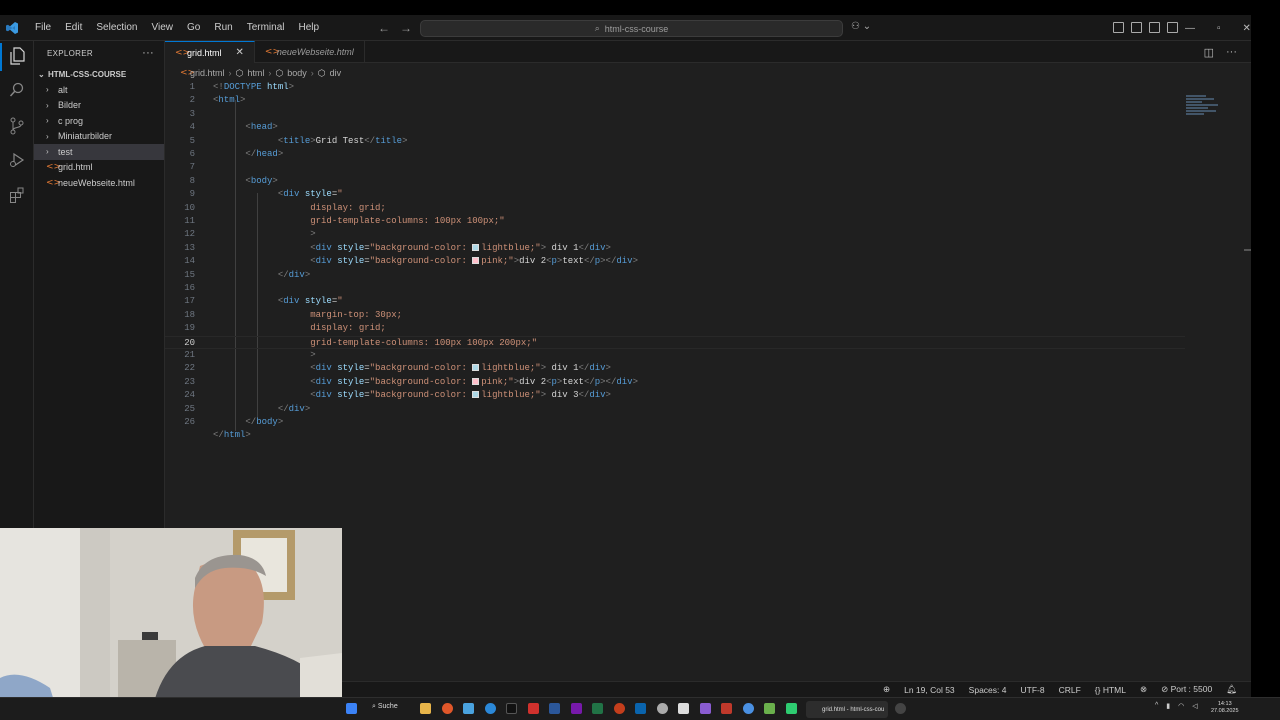 This screenshot has width=1280, height=720. What do you see at coordinates (1156, 706) in the screenshot?
I see `chevron-up-icon: ^` at bounding box center [1156, 706].